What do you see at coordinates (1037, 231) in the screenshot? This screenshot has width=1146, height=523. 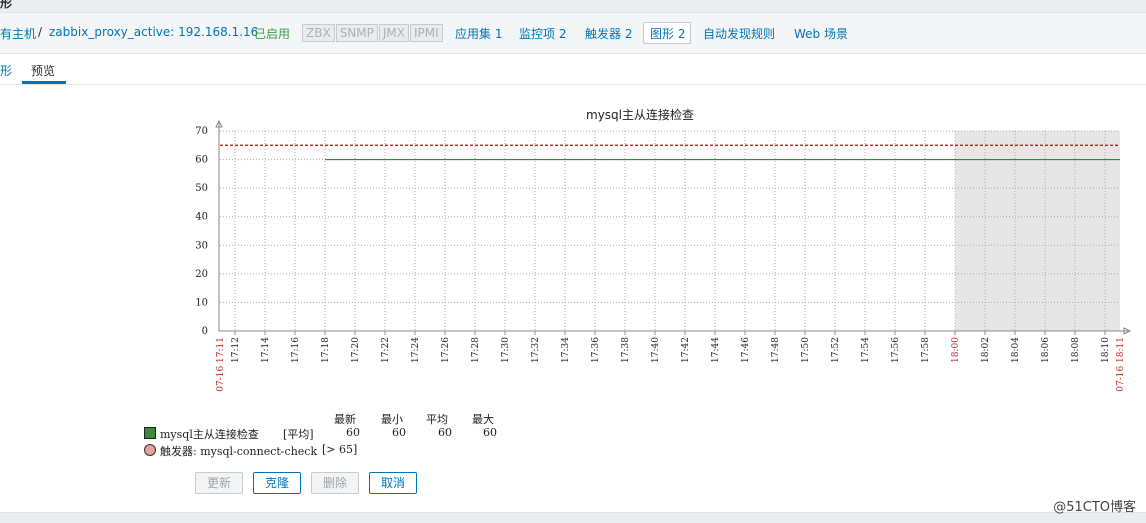 I see `shaded-region` at bounding box center [1037, 231].